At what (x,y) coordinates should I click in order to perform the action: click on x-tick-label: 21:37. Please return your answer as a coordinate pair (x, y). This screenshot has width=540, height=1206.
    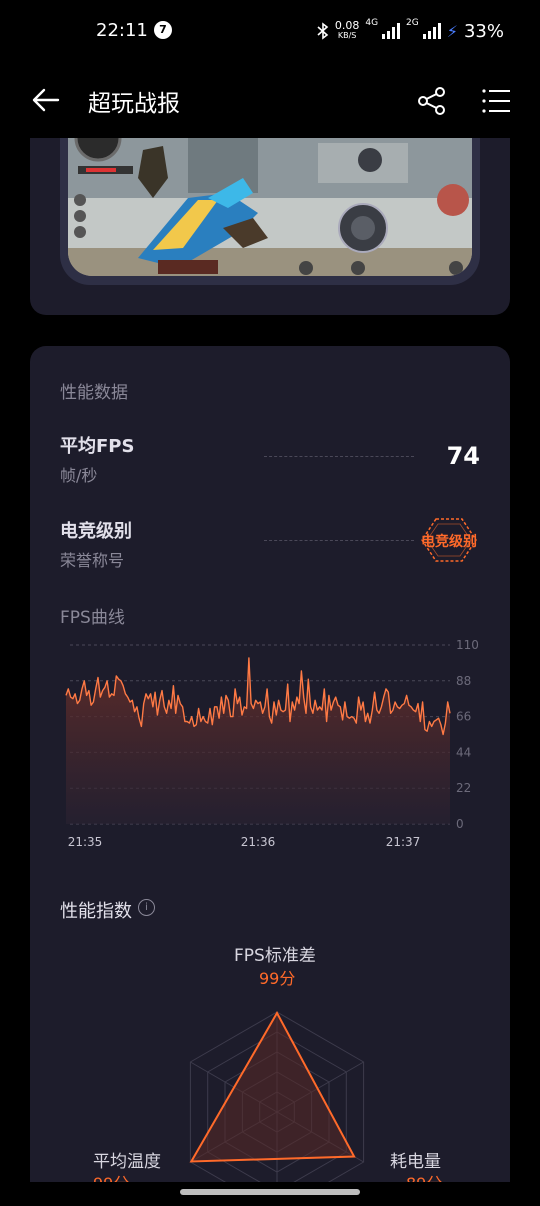
    Looking at the image, I should click on (403, 842).